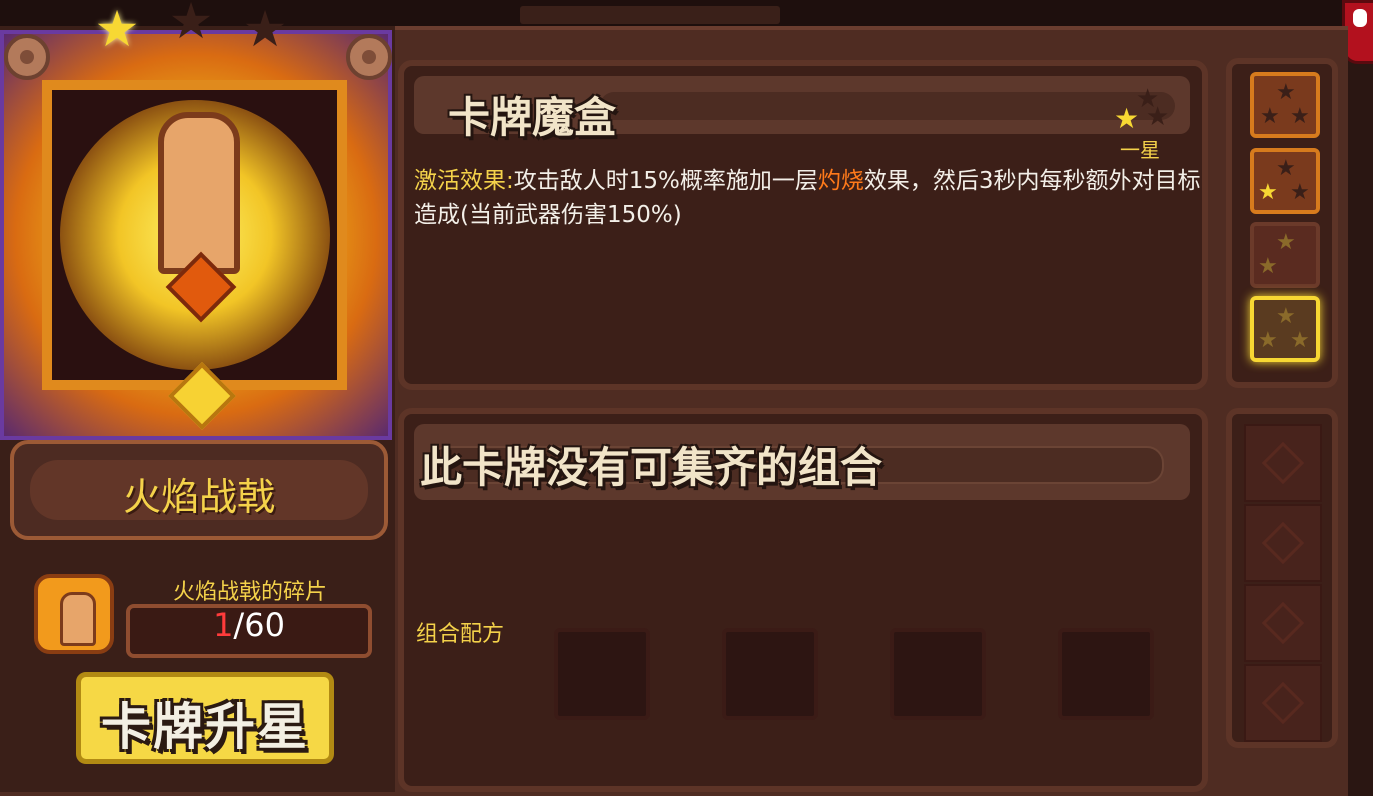  I want to click on rank-star-icon-3: ★, so click(265, 29).